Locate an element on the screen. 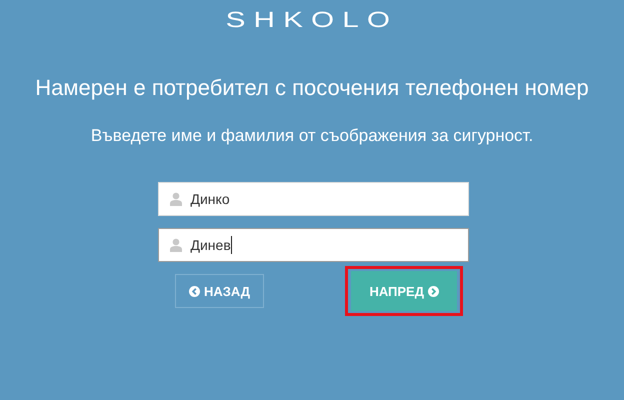 The height and width of the screenshot is (400, 624). right-arrow-icon is located at coordinates (433, 291).